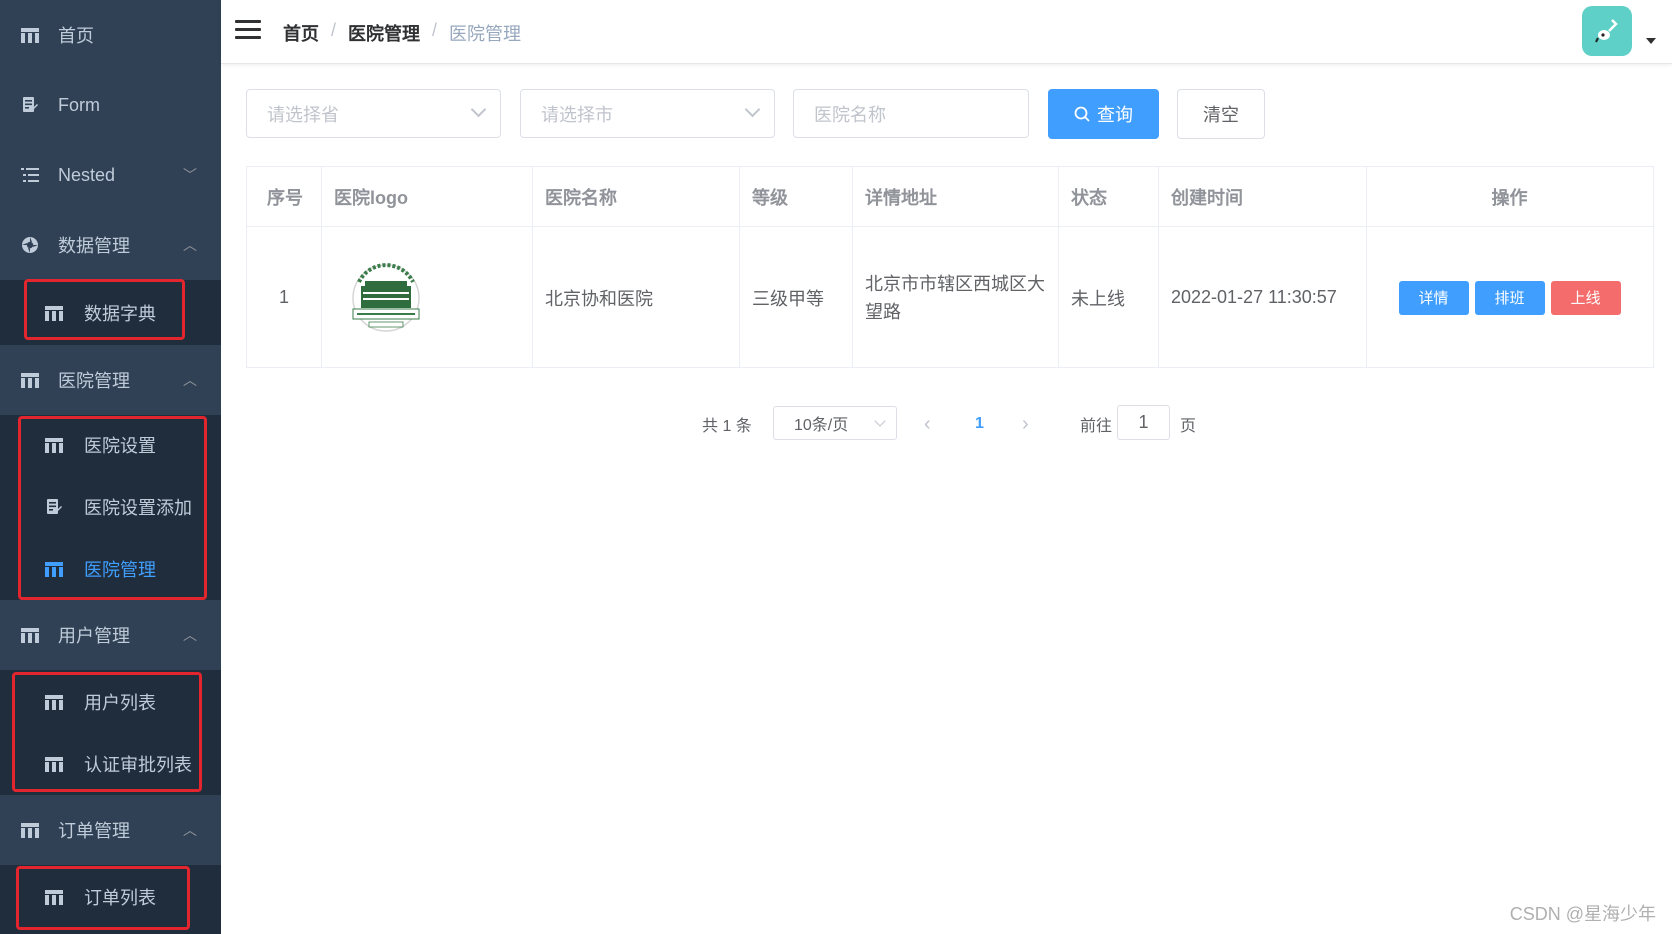 The width and height of the screenshot is (1672, 934). What do you see at coordinates (79, 104) in the screenshot?
I see `sidebar-item-label: Form` at bounding box center [79, 104].